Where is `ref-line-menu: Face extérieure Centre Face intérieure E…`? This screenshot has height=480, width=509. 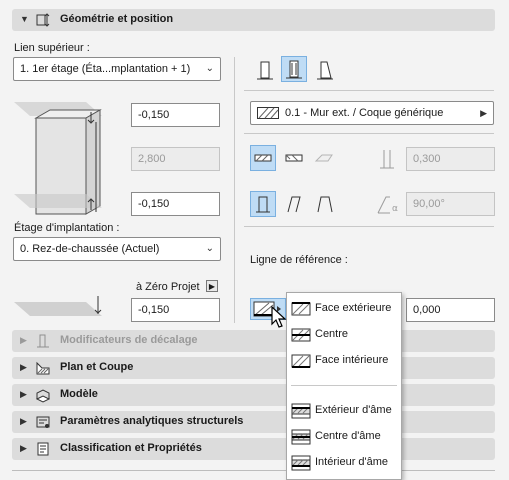 ref-line-menu: Face extérieure Centre Face intérieure E… is located at coordinates (344, 386).